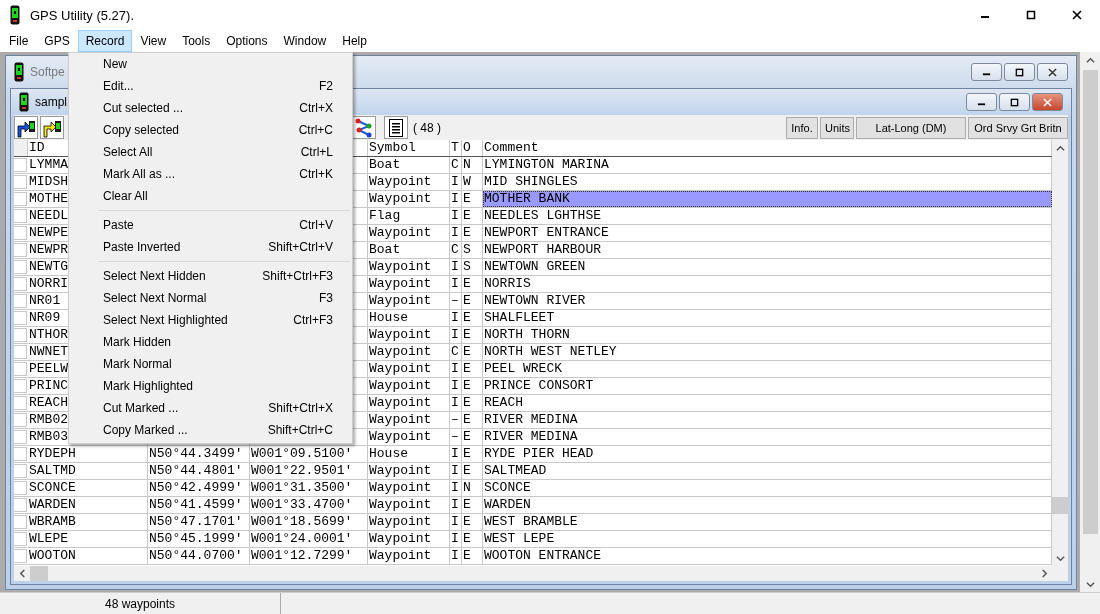 This screenshot has height=614, width=1100. I want to click on table-cell: WLEPE, so click(88, 539).